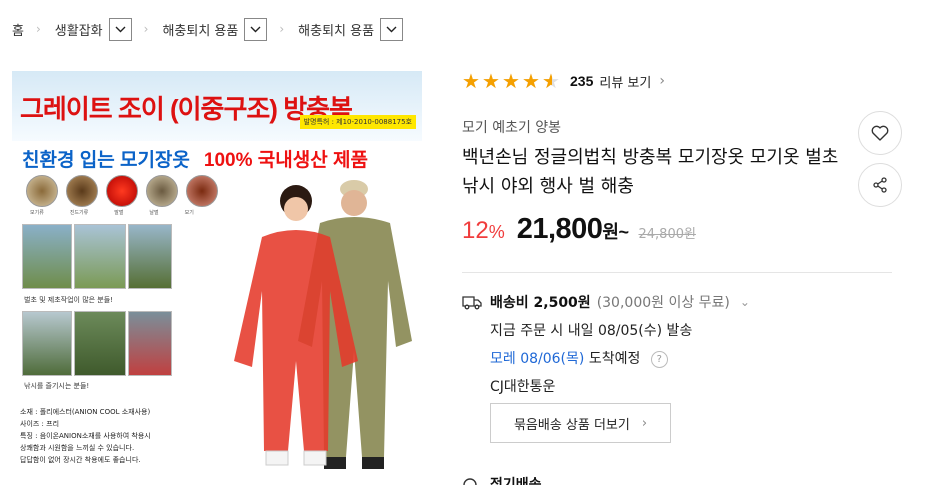  What do you see at coordinates (650, 172) in the screenshot?
I see `product-title: 백년손님 정글의법칙 방충복 모기장옷 모기옷 벌초 낚시 야외 행사 벌 해충` at bounding box center [650, 172].